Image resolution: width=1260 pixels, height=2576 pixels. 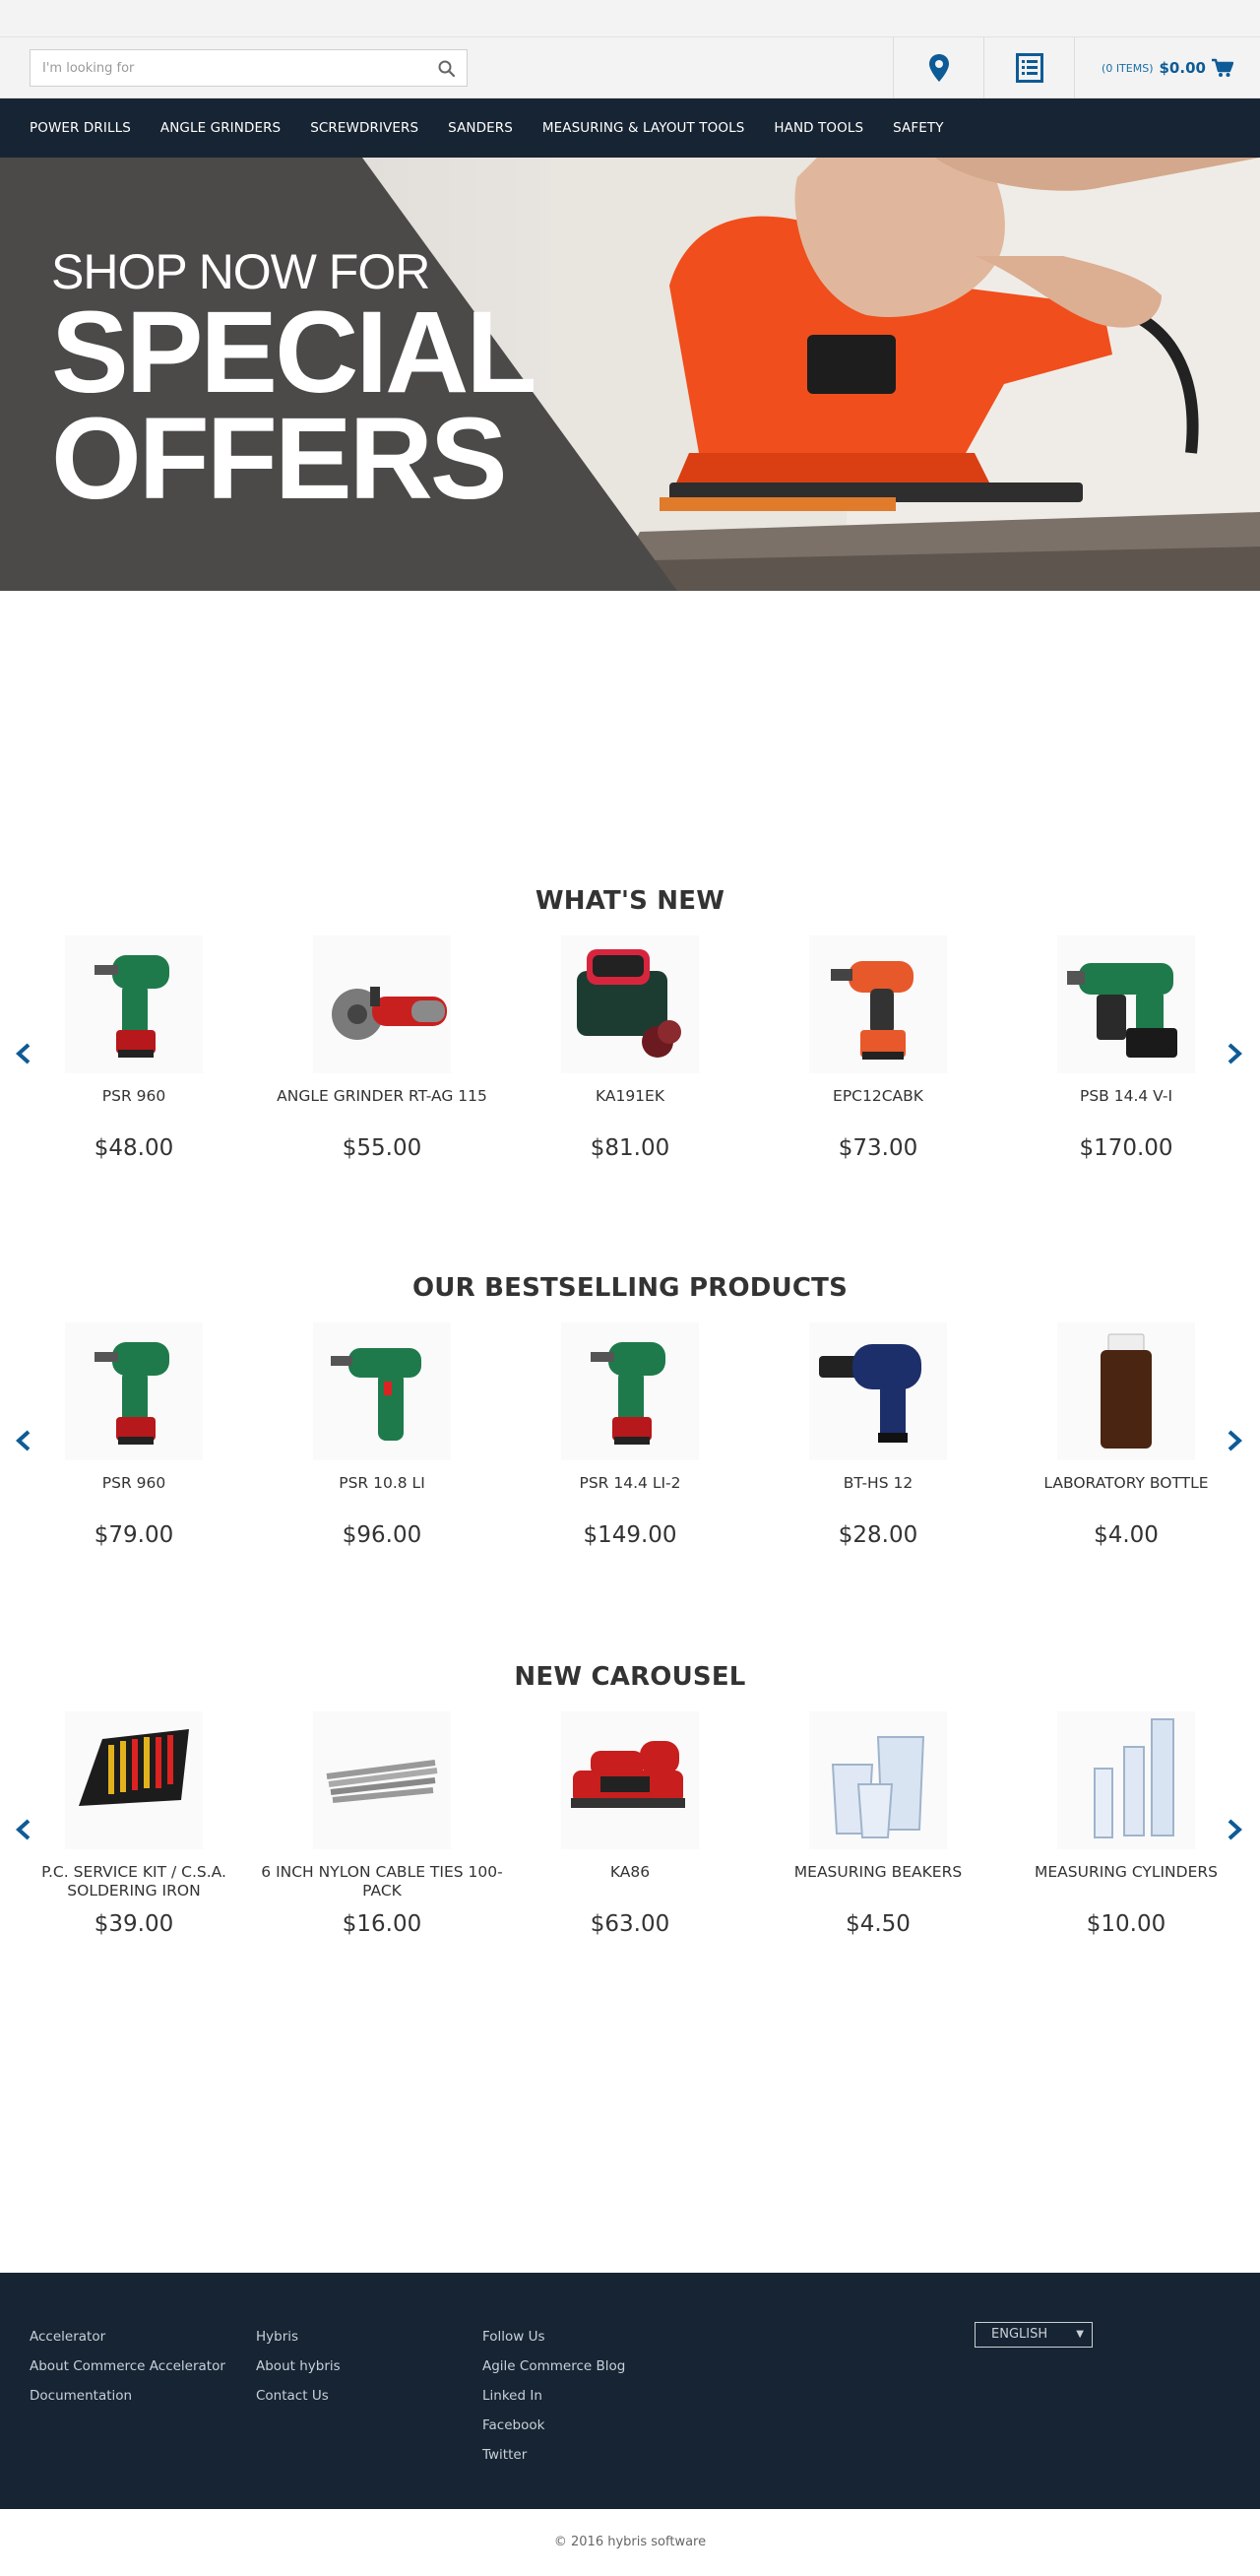 I want to click on product-price: $96.00, so click(x=382, y=1535).